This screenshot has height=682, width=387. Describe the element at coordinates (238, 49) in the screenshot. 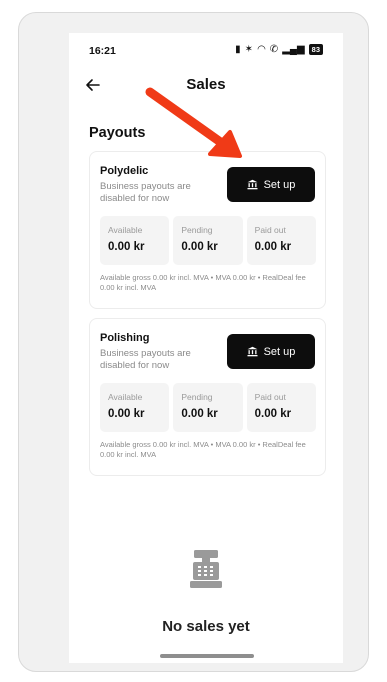

I see `vibrate-icon: ▮` at that location.